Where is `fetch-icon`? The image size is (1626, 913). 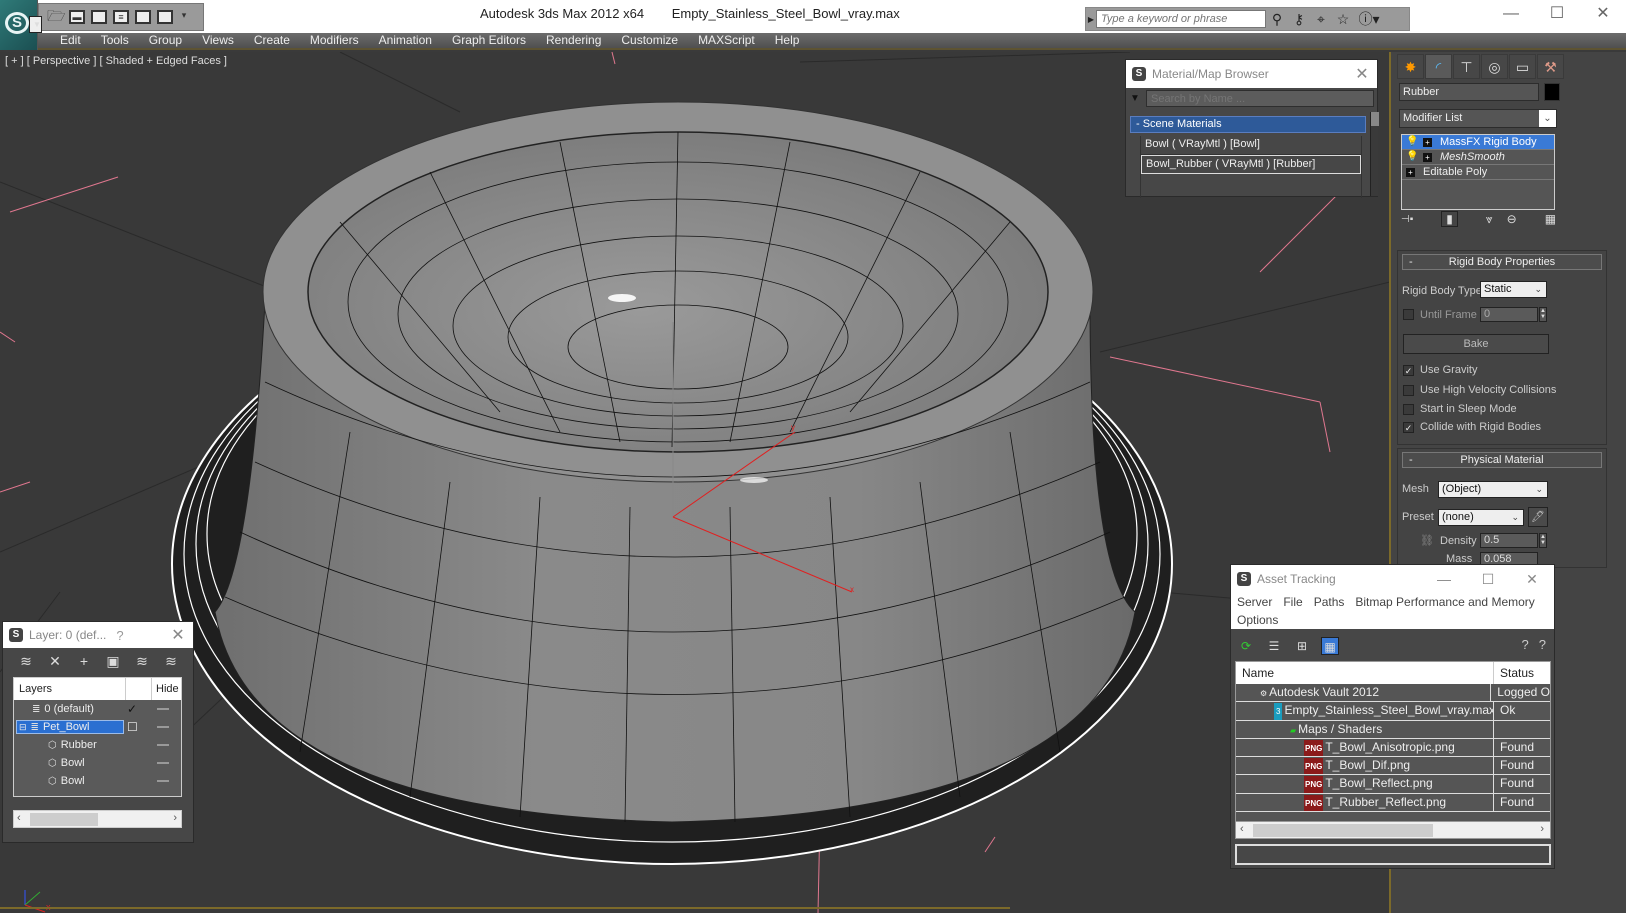
fetch-icon is located at coordinates (143, 17).